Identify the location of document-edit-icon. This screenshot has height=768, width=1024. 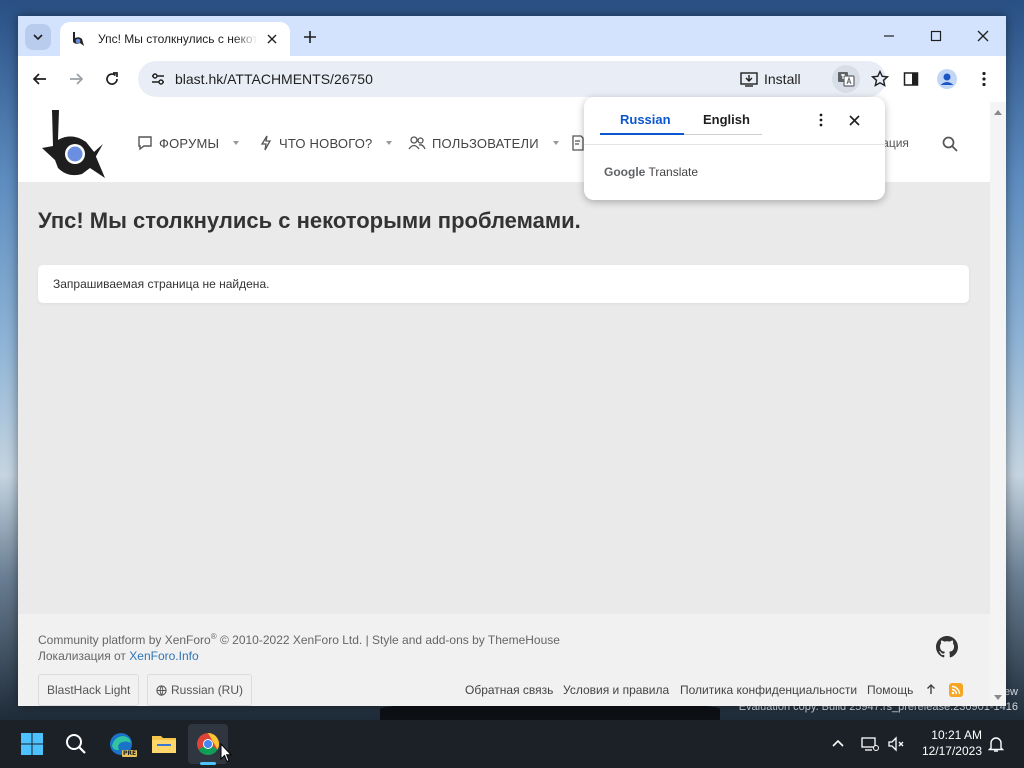
(578, 143).